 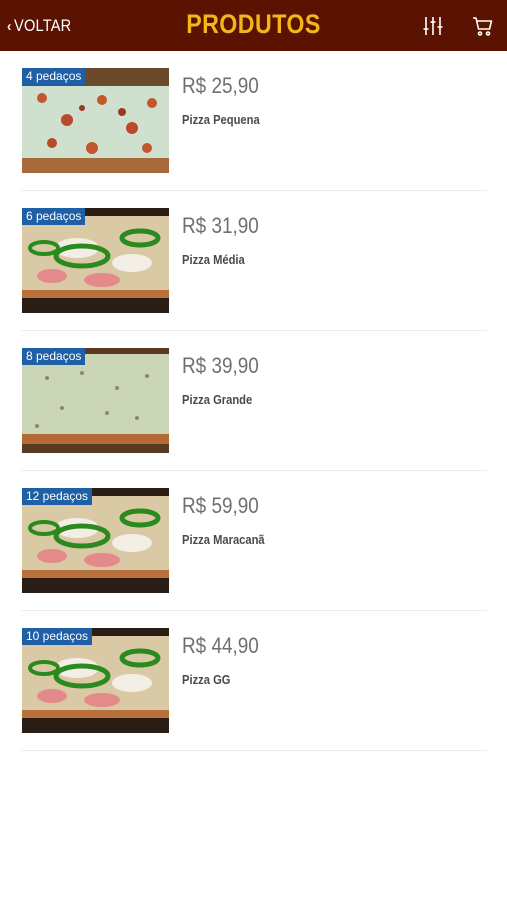 What do you see at coordinates (54, 356) in the screenshot?
I see `slices-badge: 8 pedaços` at bounding box center [54, 356].